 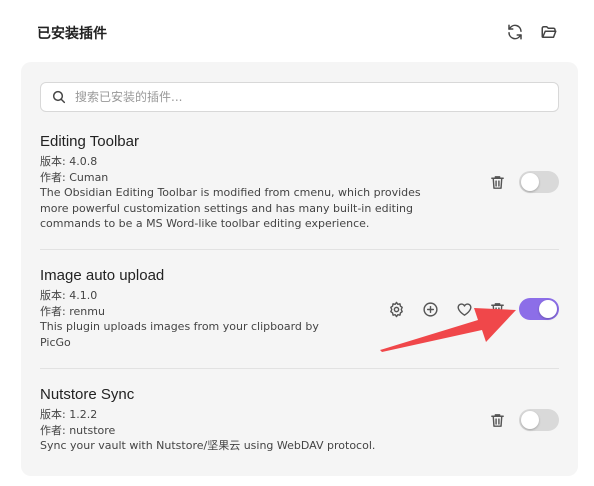 I want to click on refresh-icon, so click(x=515, y=32).